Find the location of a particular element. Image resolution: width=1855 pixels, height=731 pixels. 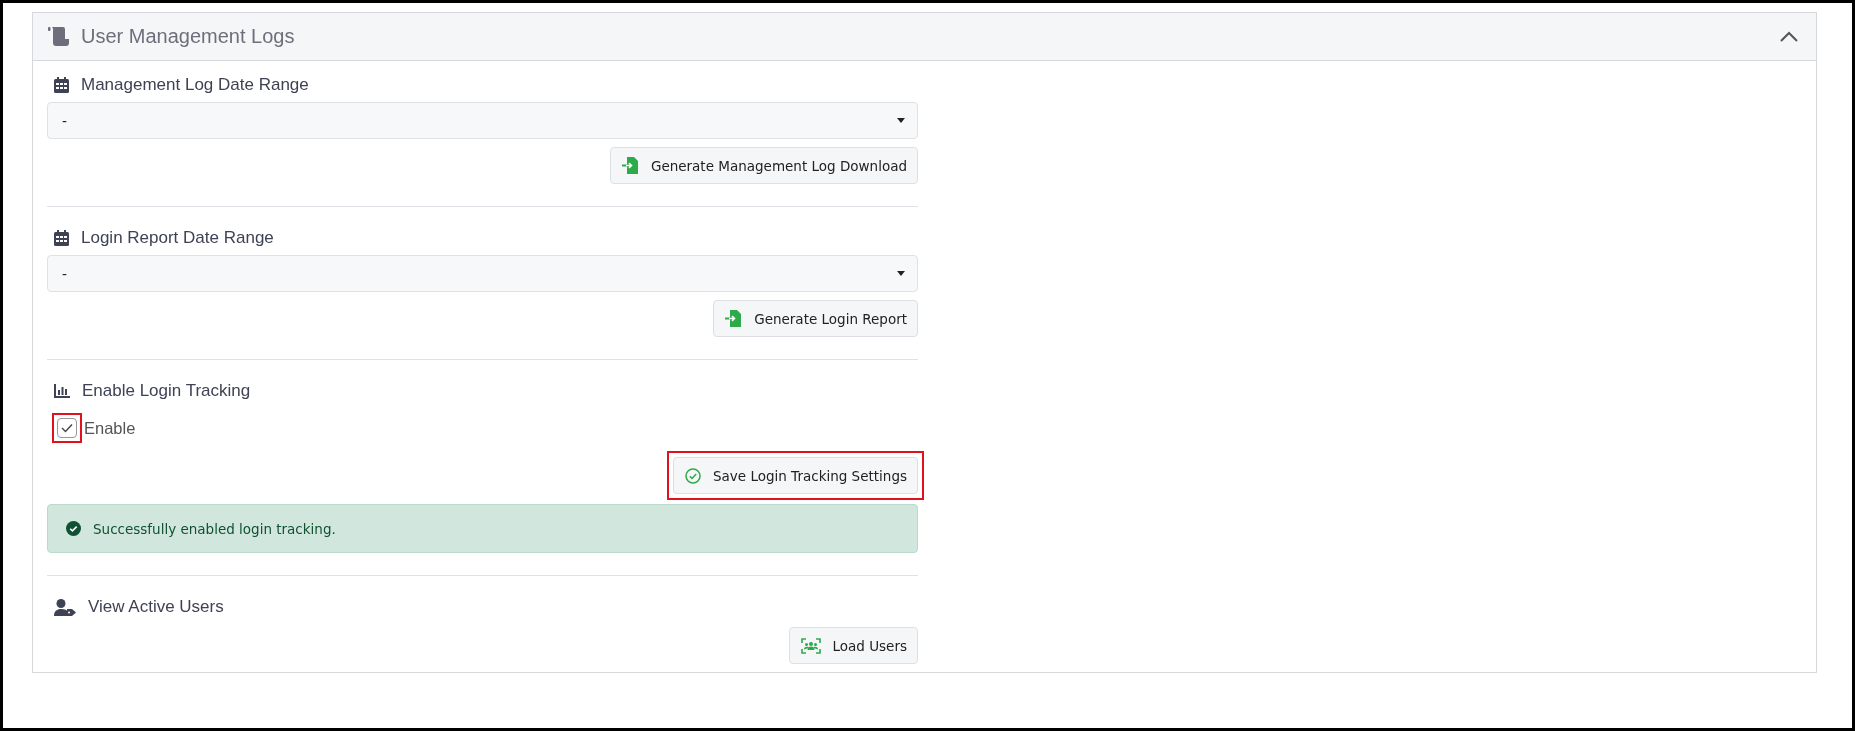

section-title: Enable Login Tracking is located at coordinates (166, 391).